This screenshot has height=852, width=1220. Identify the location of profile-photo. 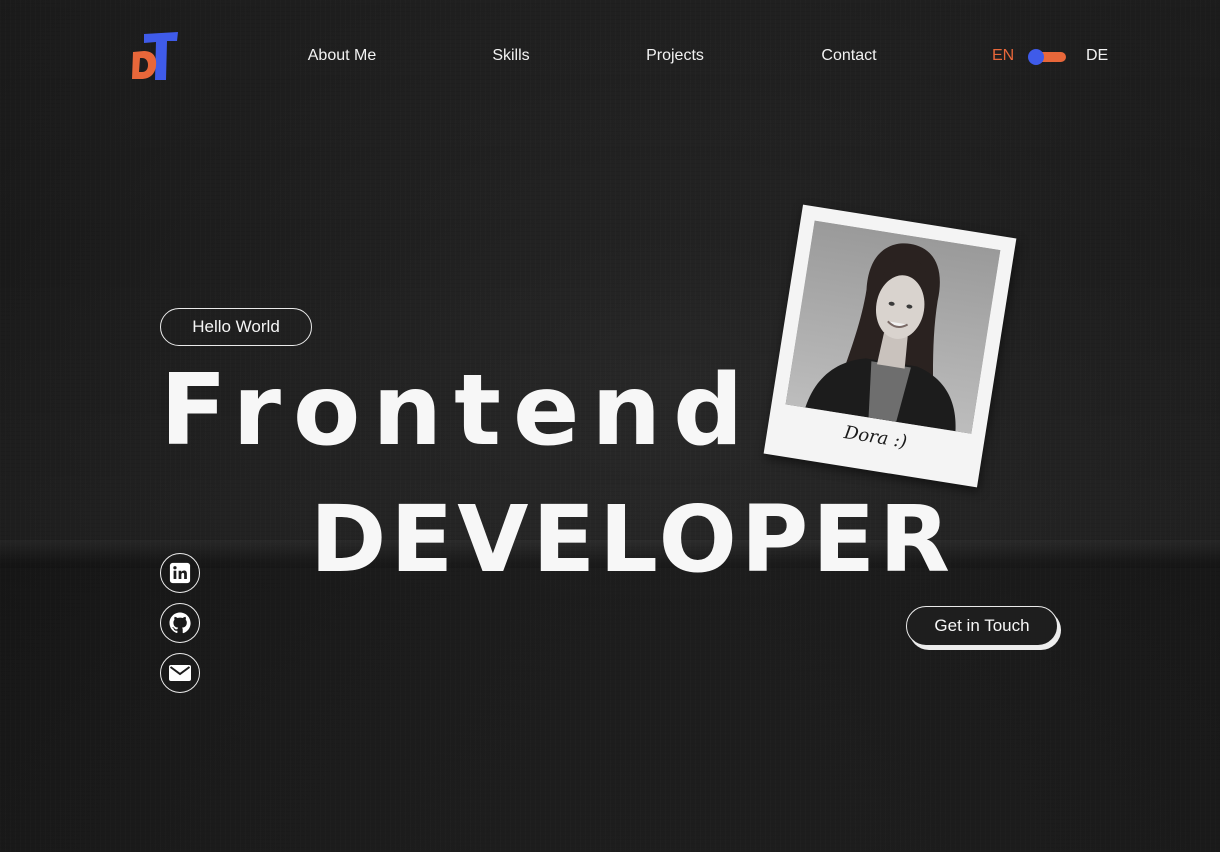
(893, 327).